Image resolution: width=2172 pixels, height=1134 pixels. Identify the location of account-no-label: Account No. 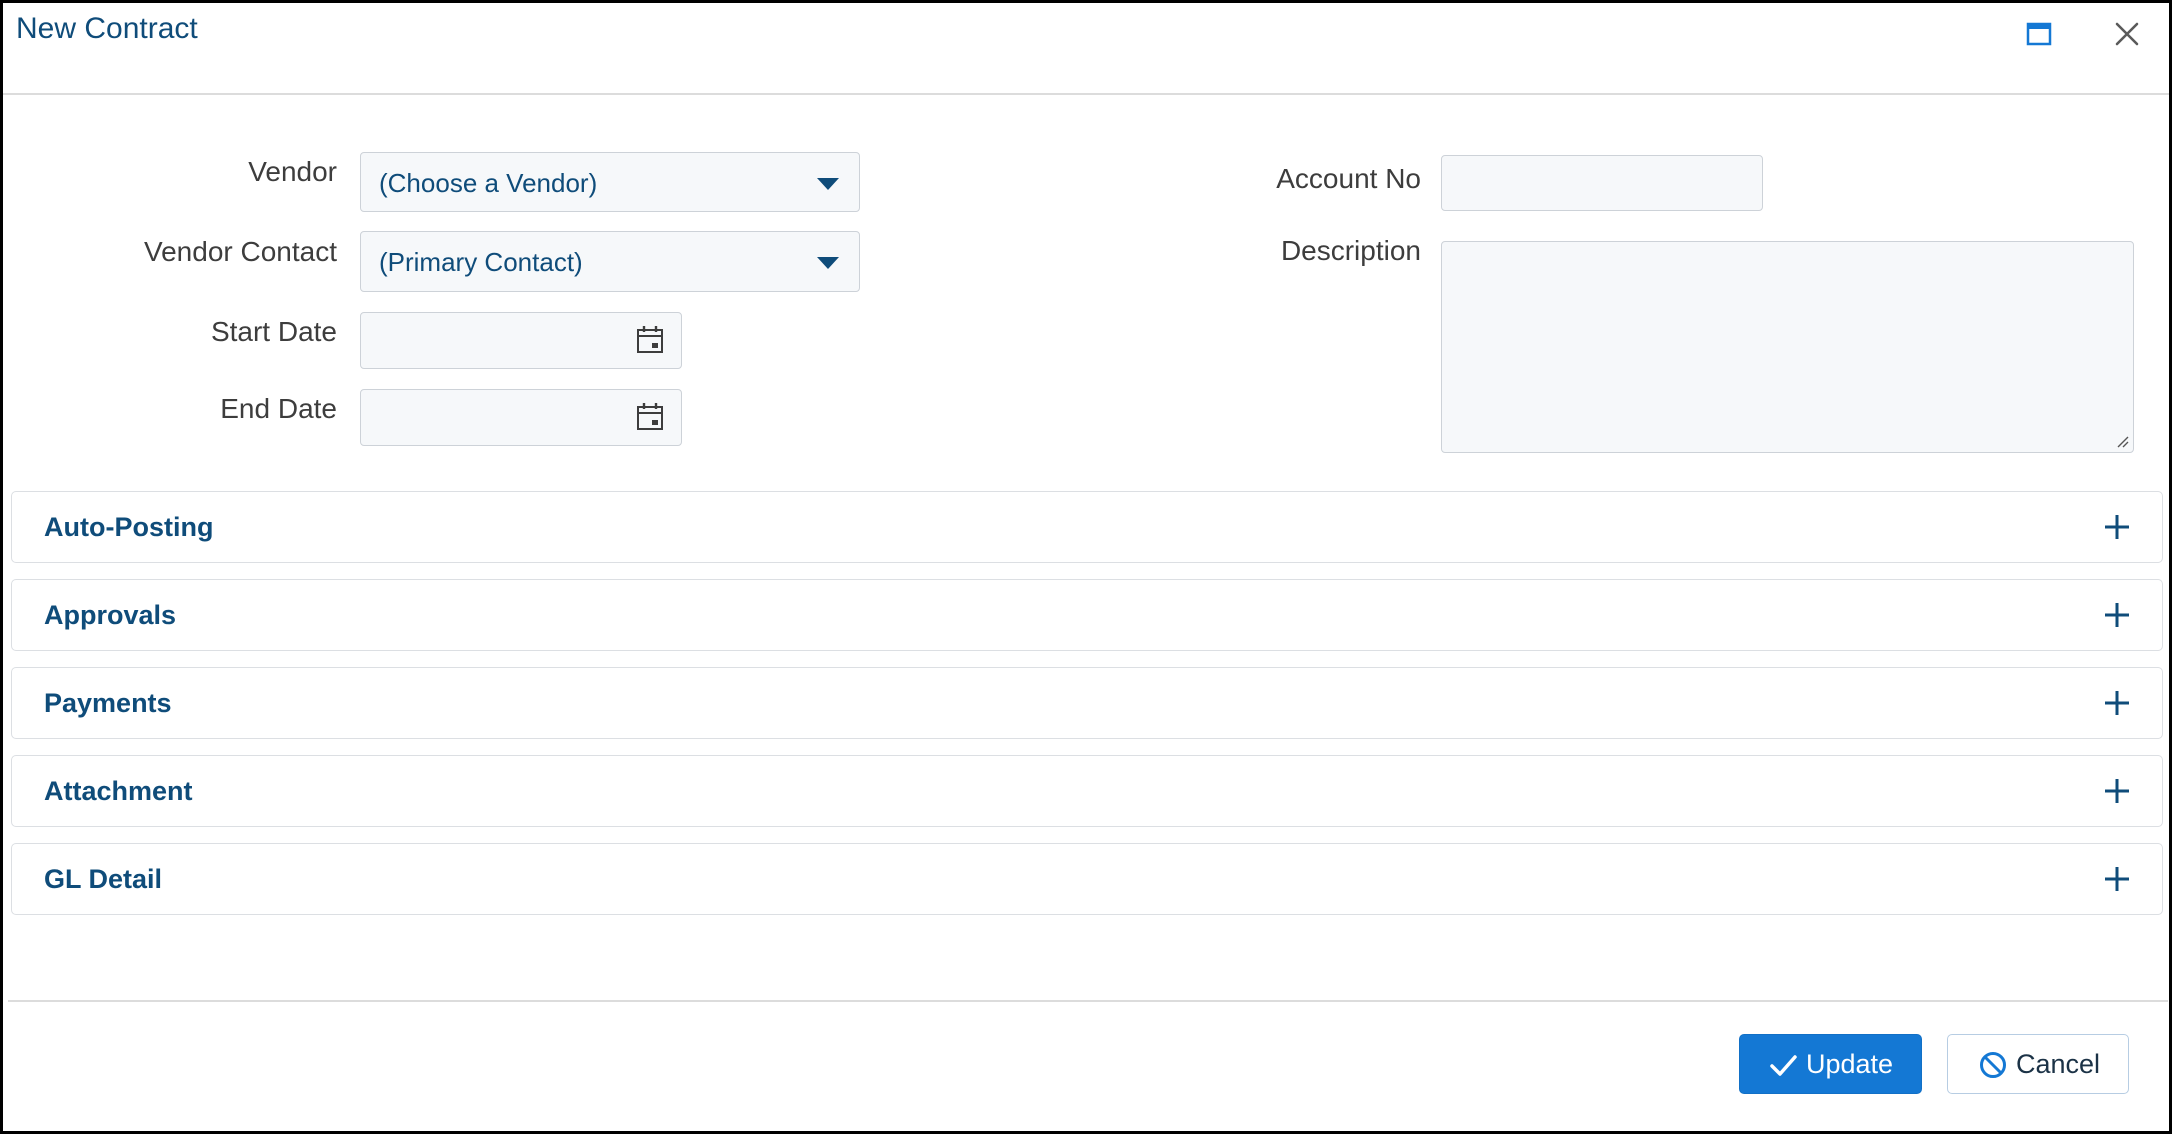
(1348, 178).